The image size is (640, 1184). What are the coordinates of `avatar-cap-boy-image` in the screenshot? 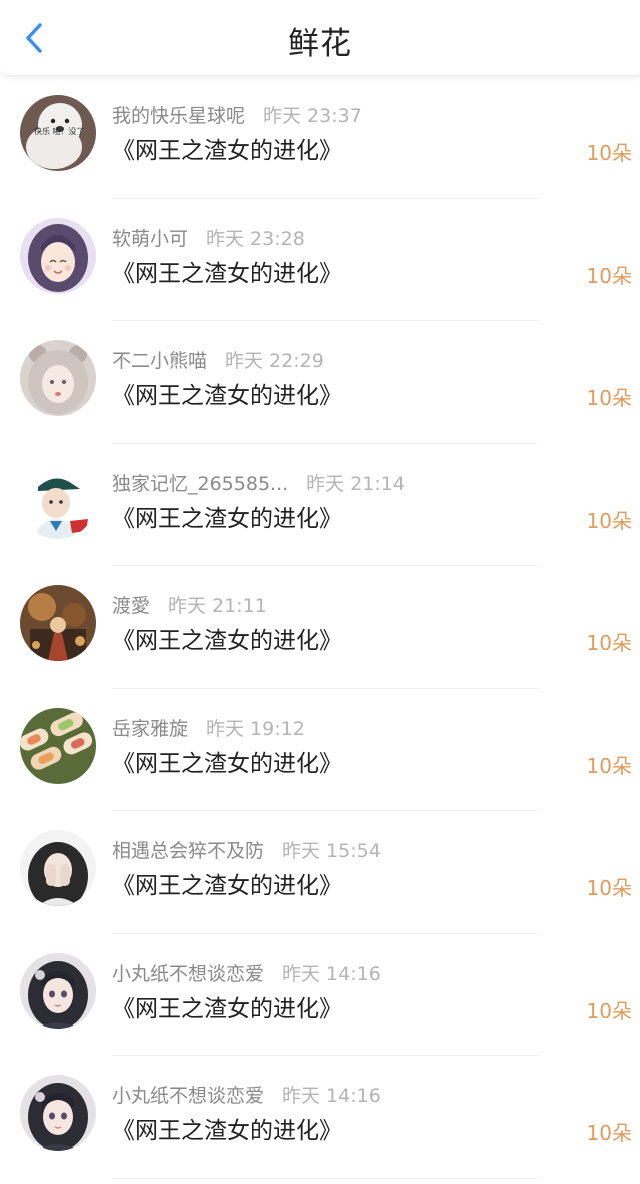 It's located at (58, 500).